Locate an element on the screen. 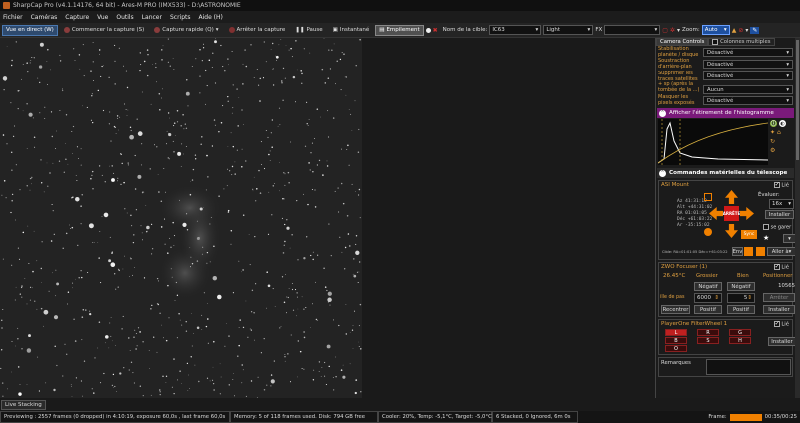 The height and width of the screenshot is (423, 800). record-square-icon: ▢ is located at coordinates (665, 30).